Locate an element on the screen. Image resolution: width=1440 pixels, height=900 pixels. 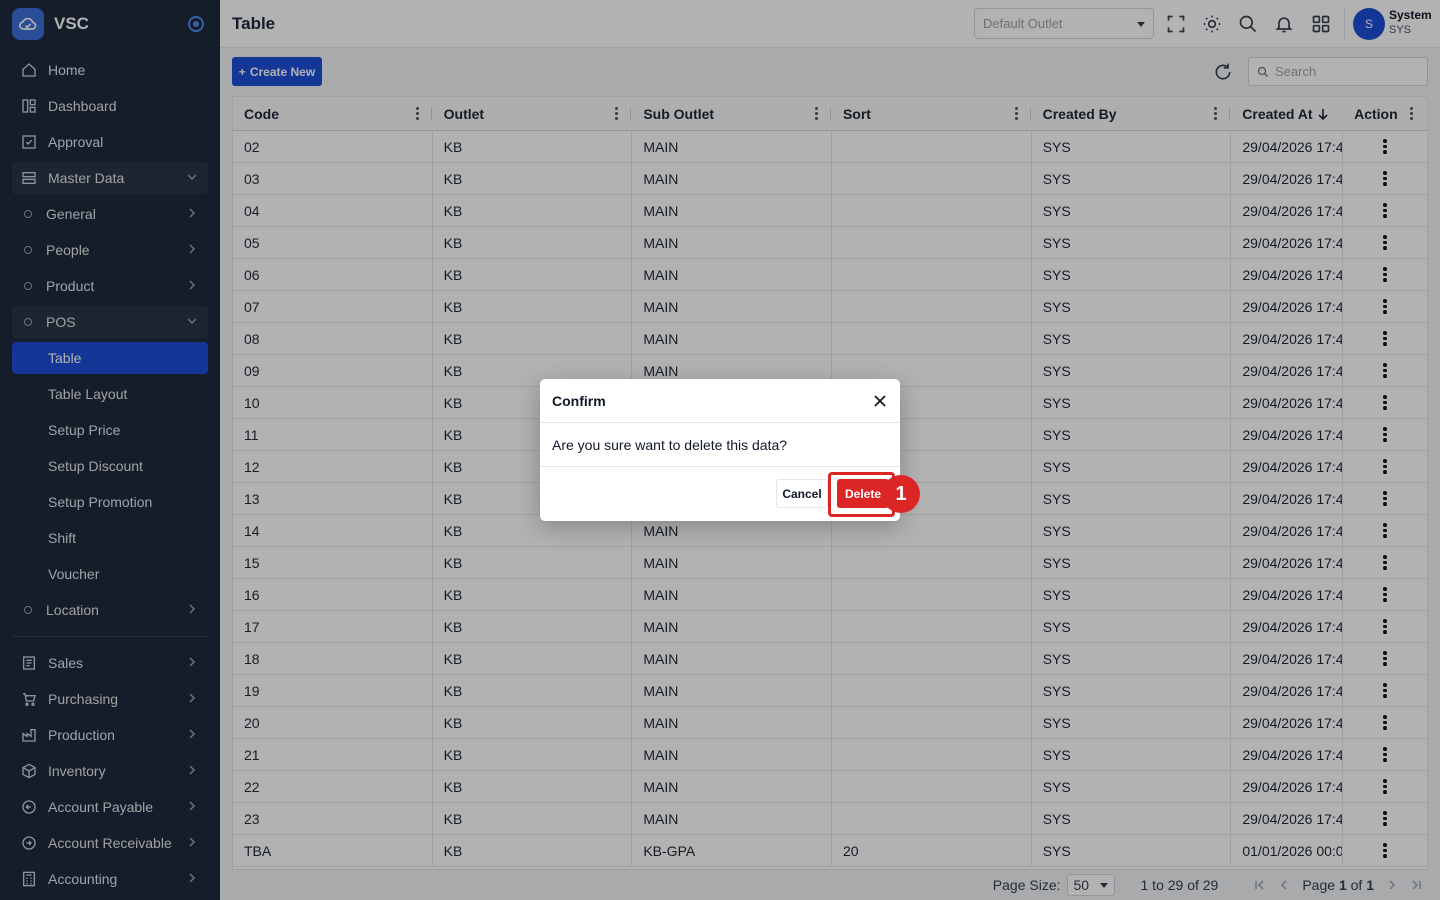
step-badge: 1 is located at coordinates (901, 494).